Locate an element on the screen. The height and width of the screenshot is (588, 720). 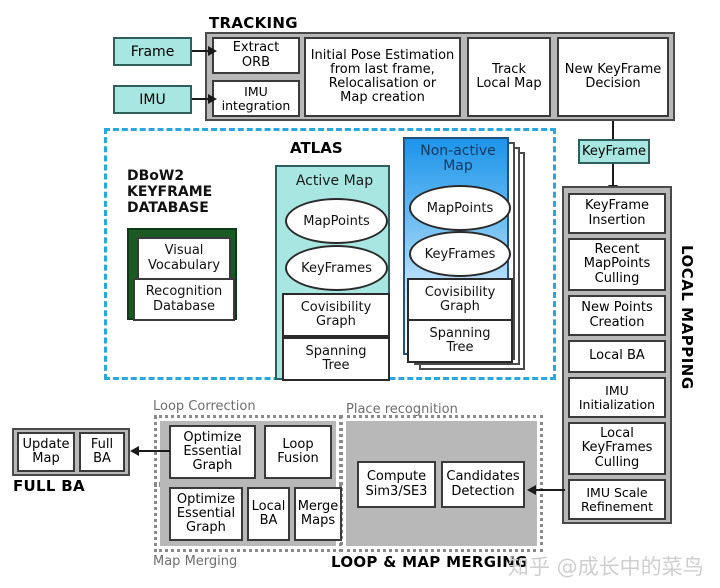
full-ba-box-full-ba: Full BA is located at coordinates (102, 452).